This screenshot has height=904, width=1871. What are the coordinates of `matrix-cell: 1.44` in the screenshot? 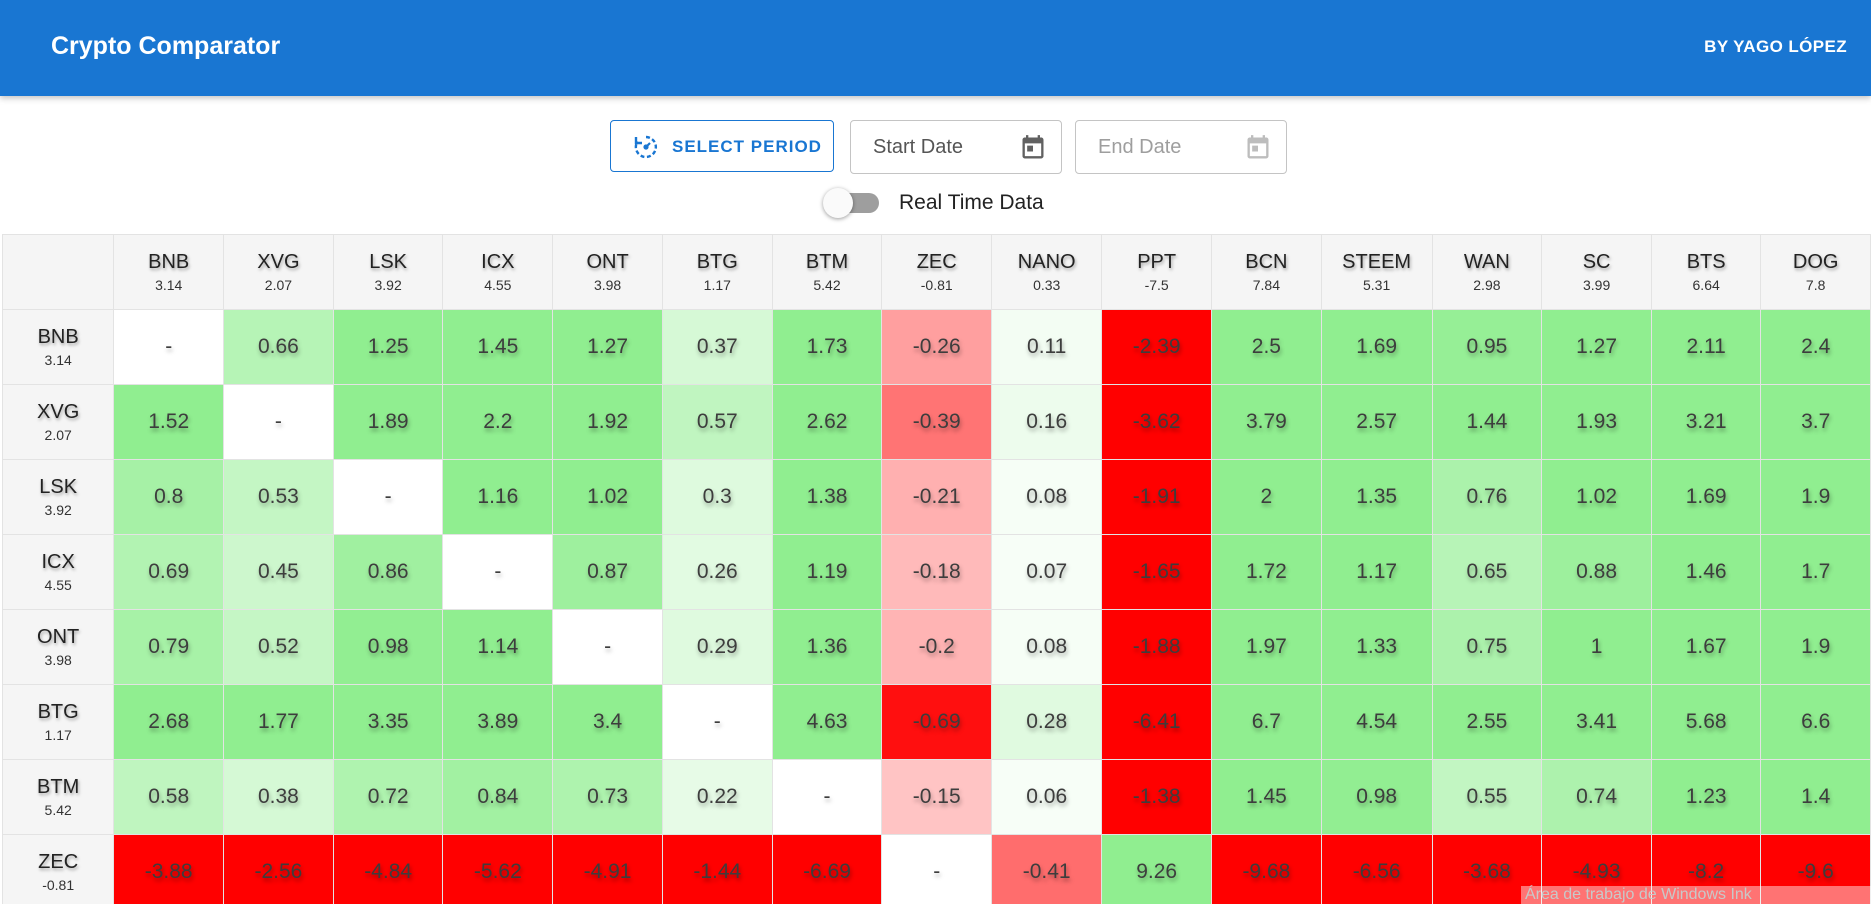 It's located at (1487, 422).